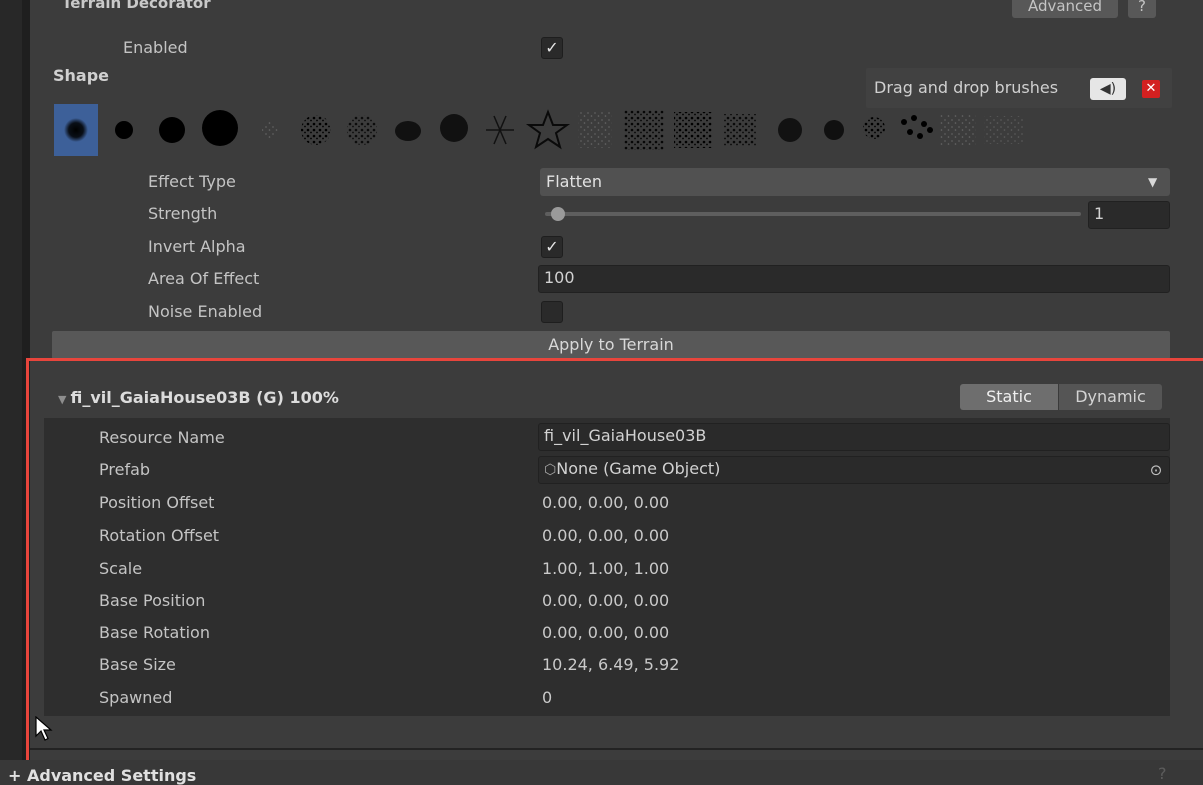 This screenshot has width=1203, height=785. What do you see at coordinates (205, 311) in the screenshot?
I see `noise-enabled-label: Noise Enabled` at bounding box center [205, 311].